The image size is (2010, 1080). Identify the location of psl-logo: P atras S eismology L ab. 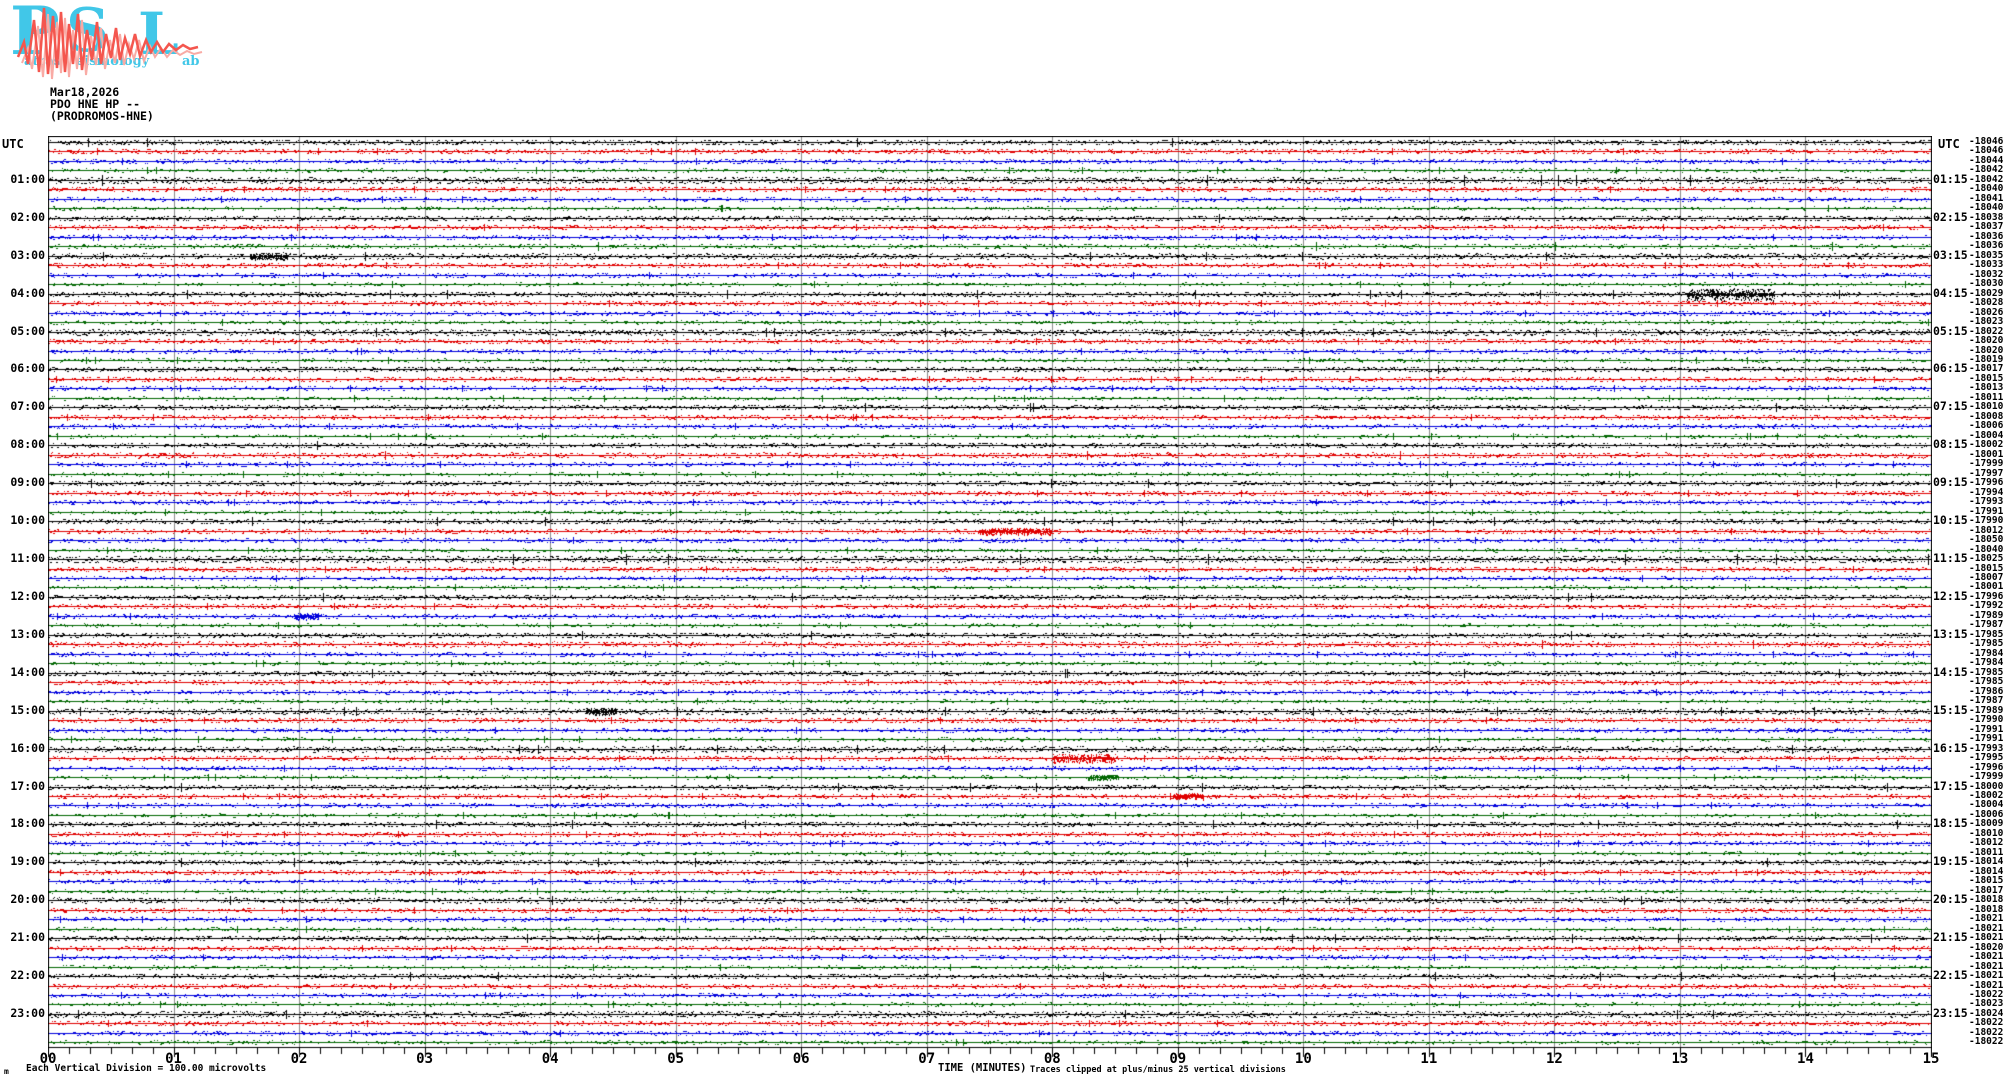
(105, 40).